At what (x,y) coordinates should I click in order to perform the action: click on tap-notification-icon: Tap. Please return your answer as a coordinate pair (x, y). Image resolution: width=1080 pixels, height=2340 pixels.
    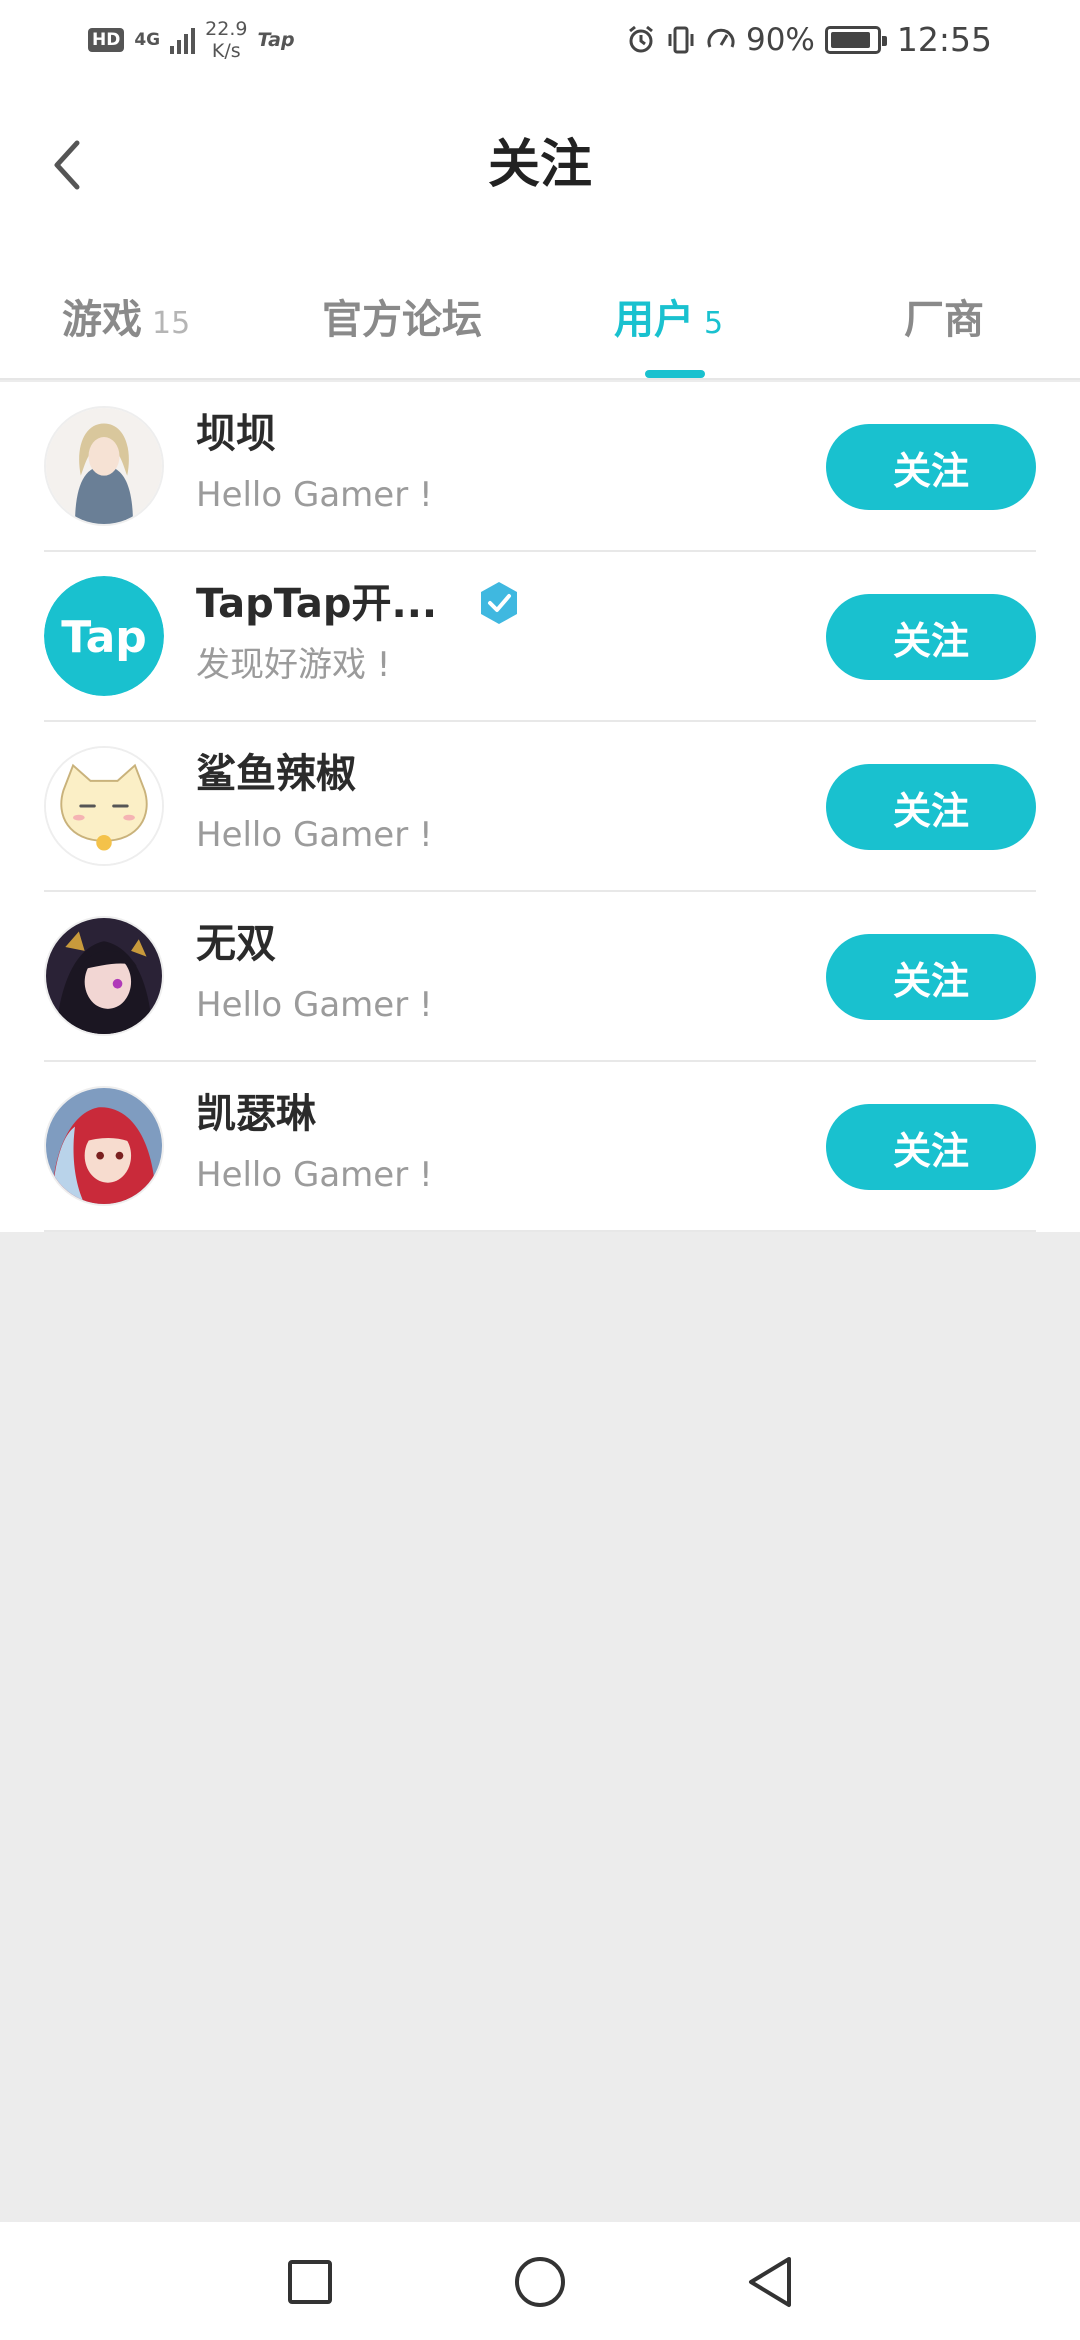
    Looking at the image, I should click on (276, 40).